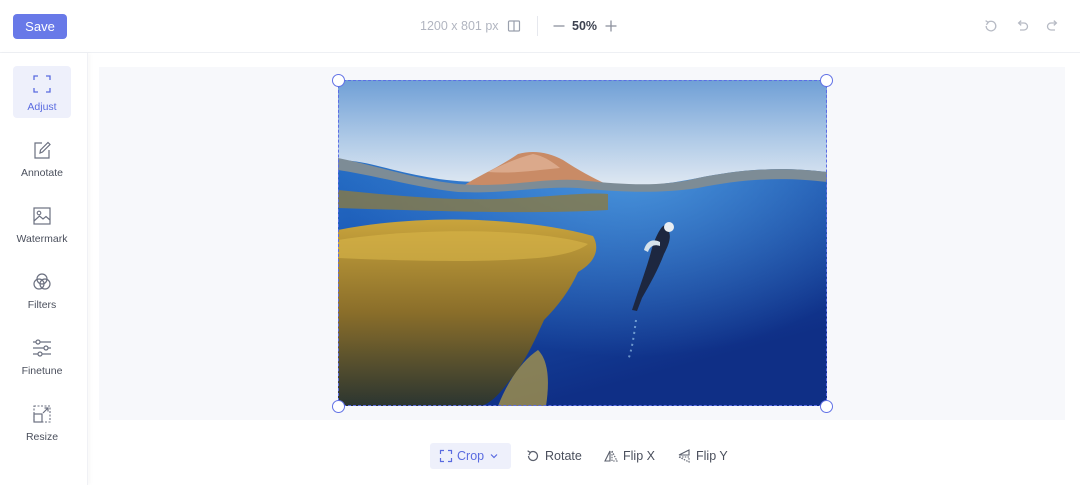 The width and height of the screenshot is (1080, 485). I want to click on toolbar-divider, so click(537, 26).